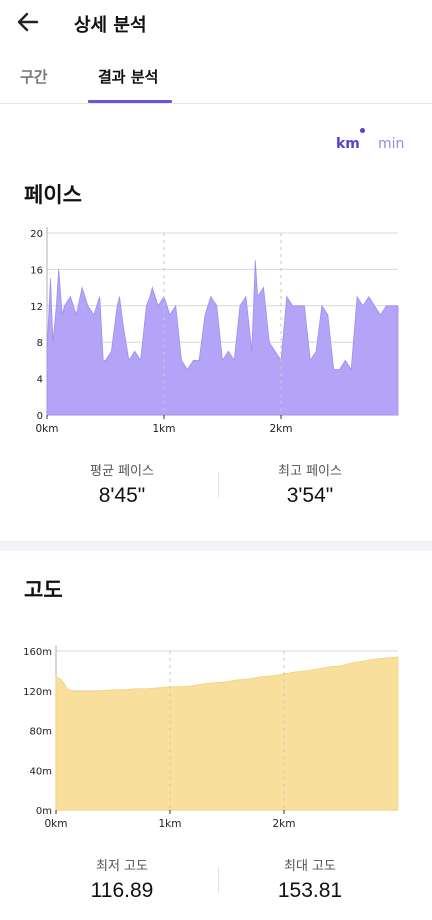 This screenshot has height=920, width=432. What do you see at coordinates (41, 732) in the screenshot?
I see `y-tick-label: 80m` at bounding box center [41, 732].